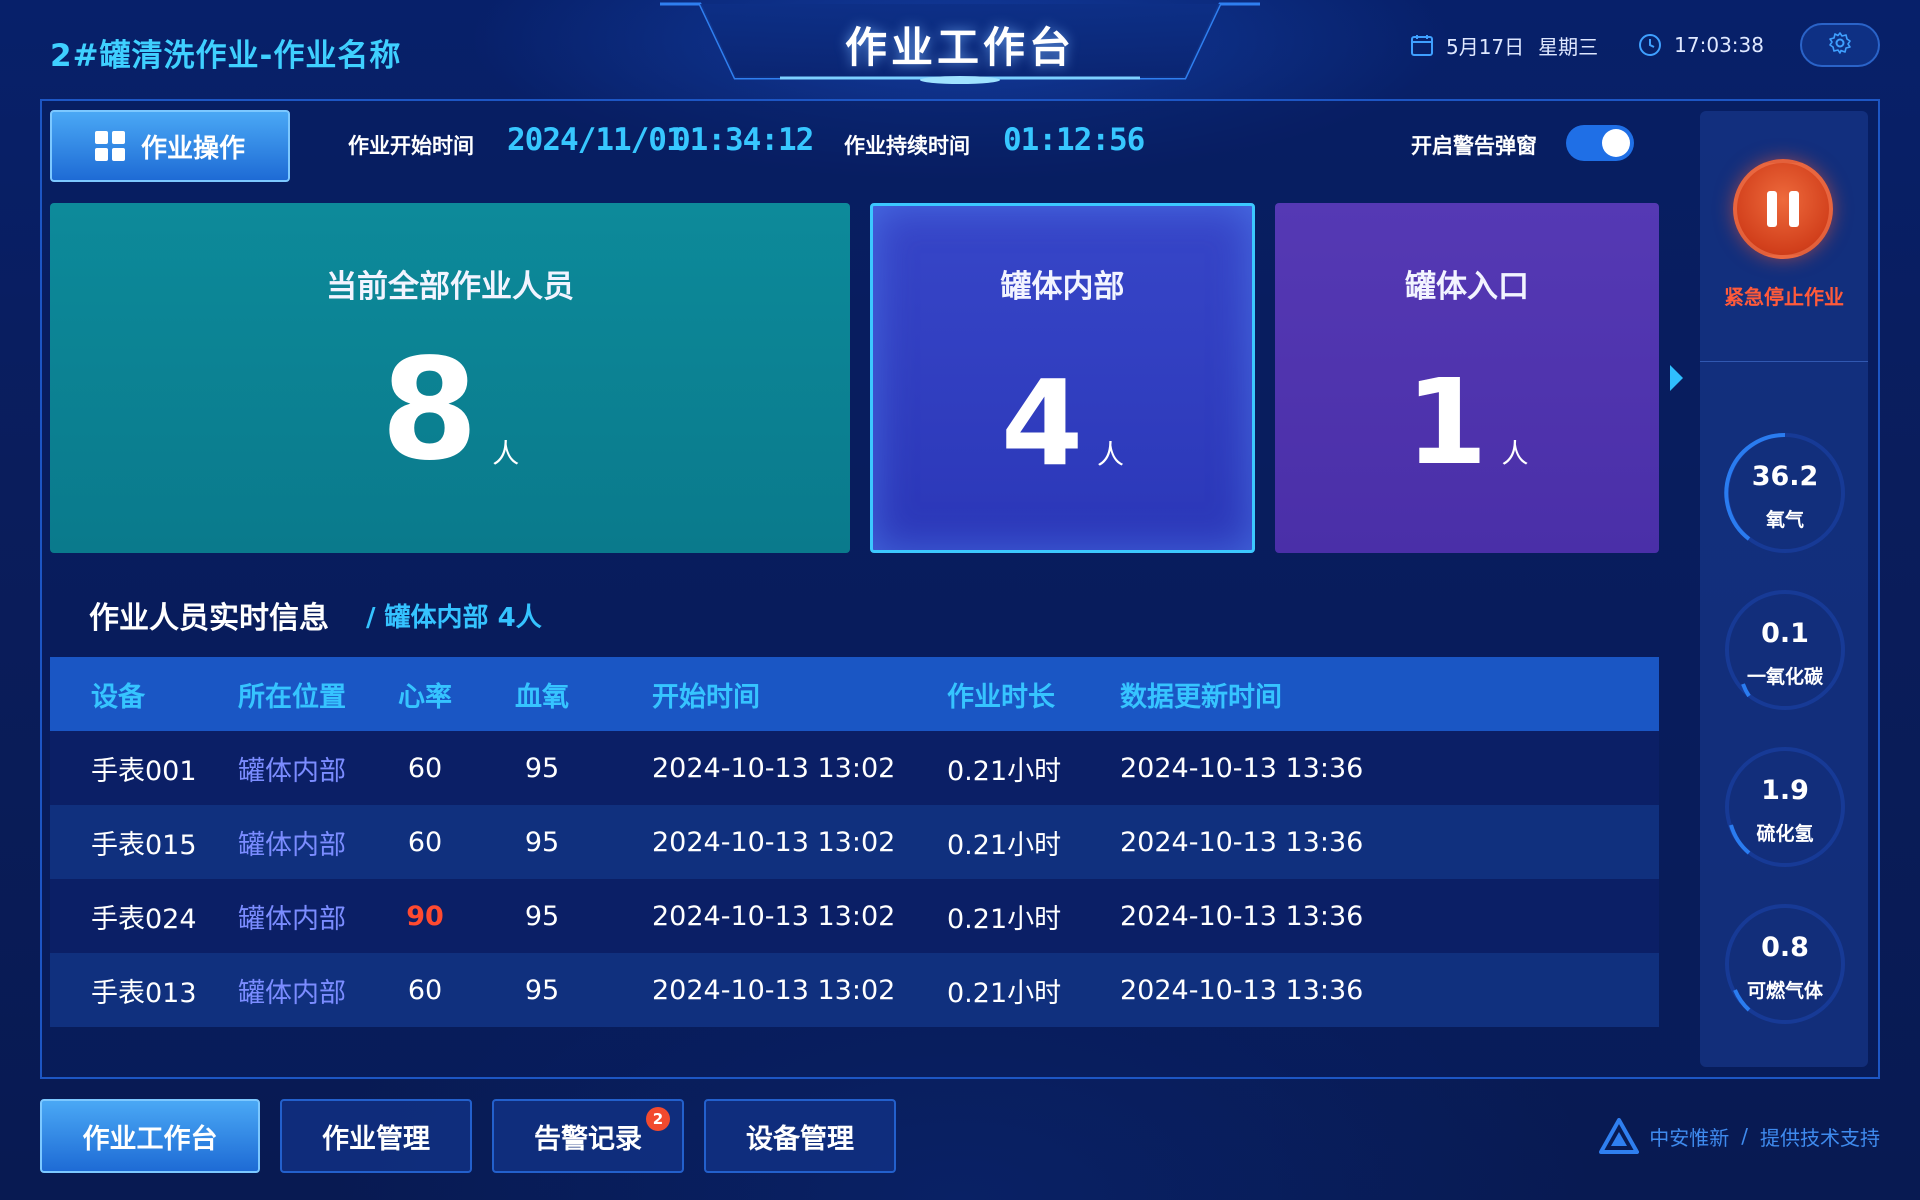 The width and height of the screenshot is (1920, 1200). Describe the element at coordinates (800, 1139) in the screenshot. I see `nav-device-management-label: 设备管理` at that location.